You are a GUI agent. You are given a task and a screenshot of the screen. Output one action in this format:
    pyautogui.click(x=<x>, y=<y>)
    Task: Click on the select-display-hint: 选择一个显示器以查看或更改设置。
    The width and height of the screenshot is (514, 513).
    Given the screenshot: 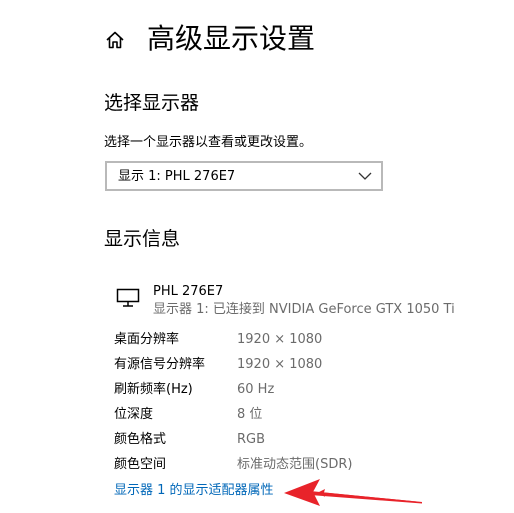 What is the action you would take?
    pyautogui.click(x=208, y=142)
    